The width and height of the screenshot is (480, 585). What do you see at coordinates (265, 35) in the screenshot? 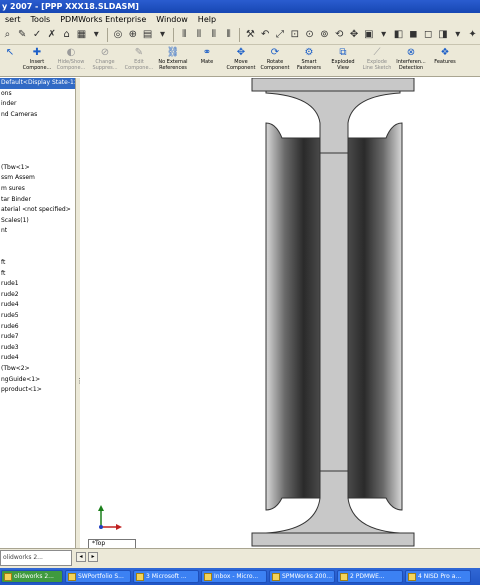
I see `previous-view-icon: ↶` at bounding box center [265, 35].